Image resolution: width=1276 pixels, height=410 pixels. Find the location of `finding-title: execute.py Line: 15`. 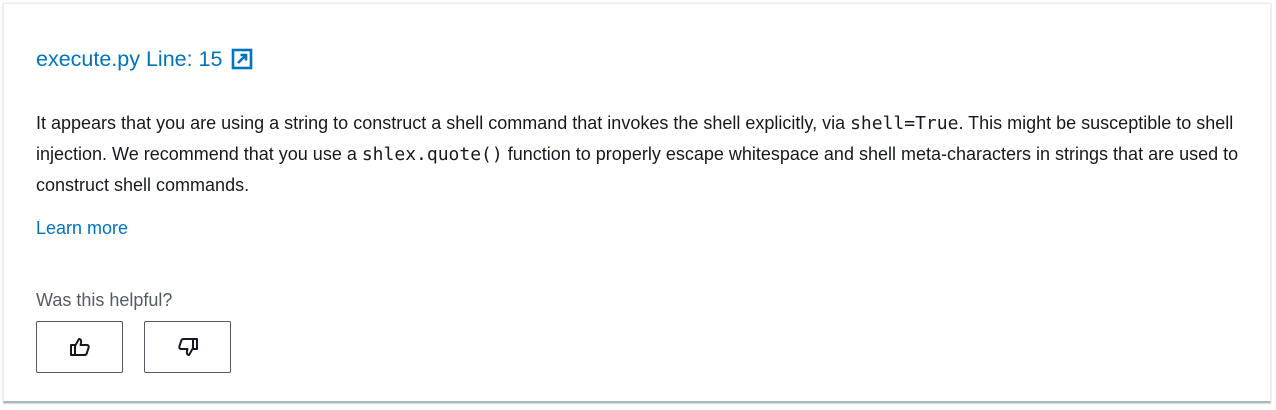

finding-title: execute.py Line: 15 is located at coordinates (129, 59).